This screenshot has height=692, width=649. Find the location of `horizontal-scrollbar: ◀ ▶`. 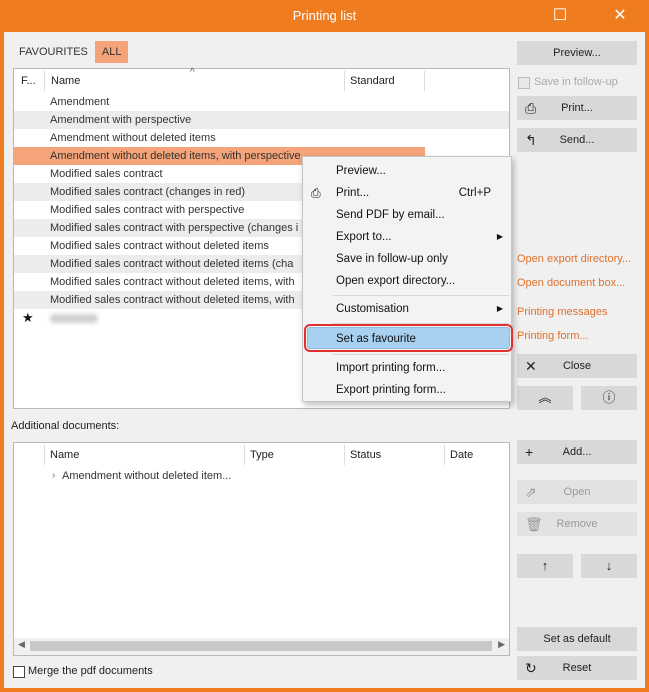

horizontal-scrollbar: ◀ ▶ is located at coordinates (261, 646).